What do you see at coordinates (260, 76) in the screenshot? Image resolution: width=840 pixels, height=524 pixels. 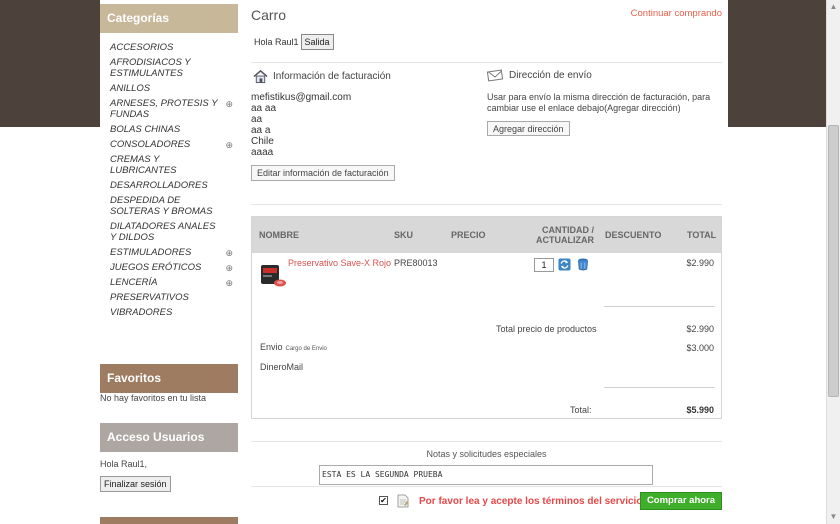 I see `house-icon` at bounding box center [260, 76].